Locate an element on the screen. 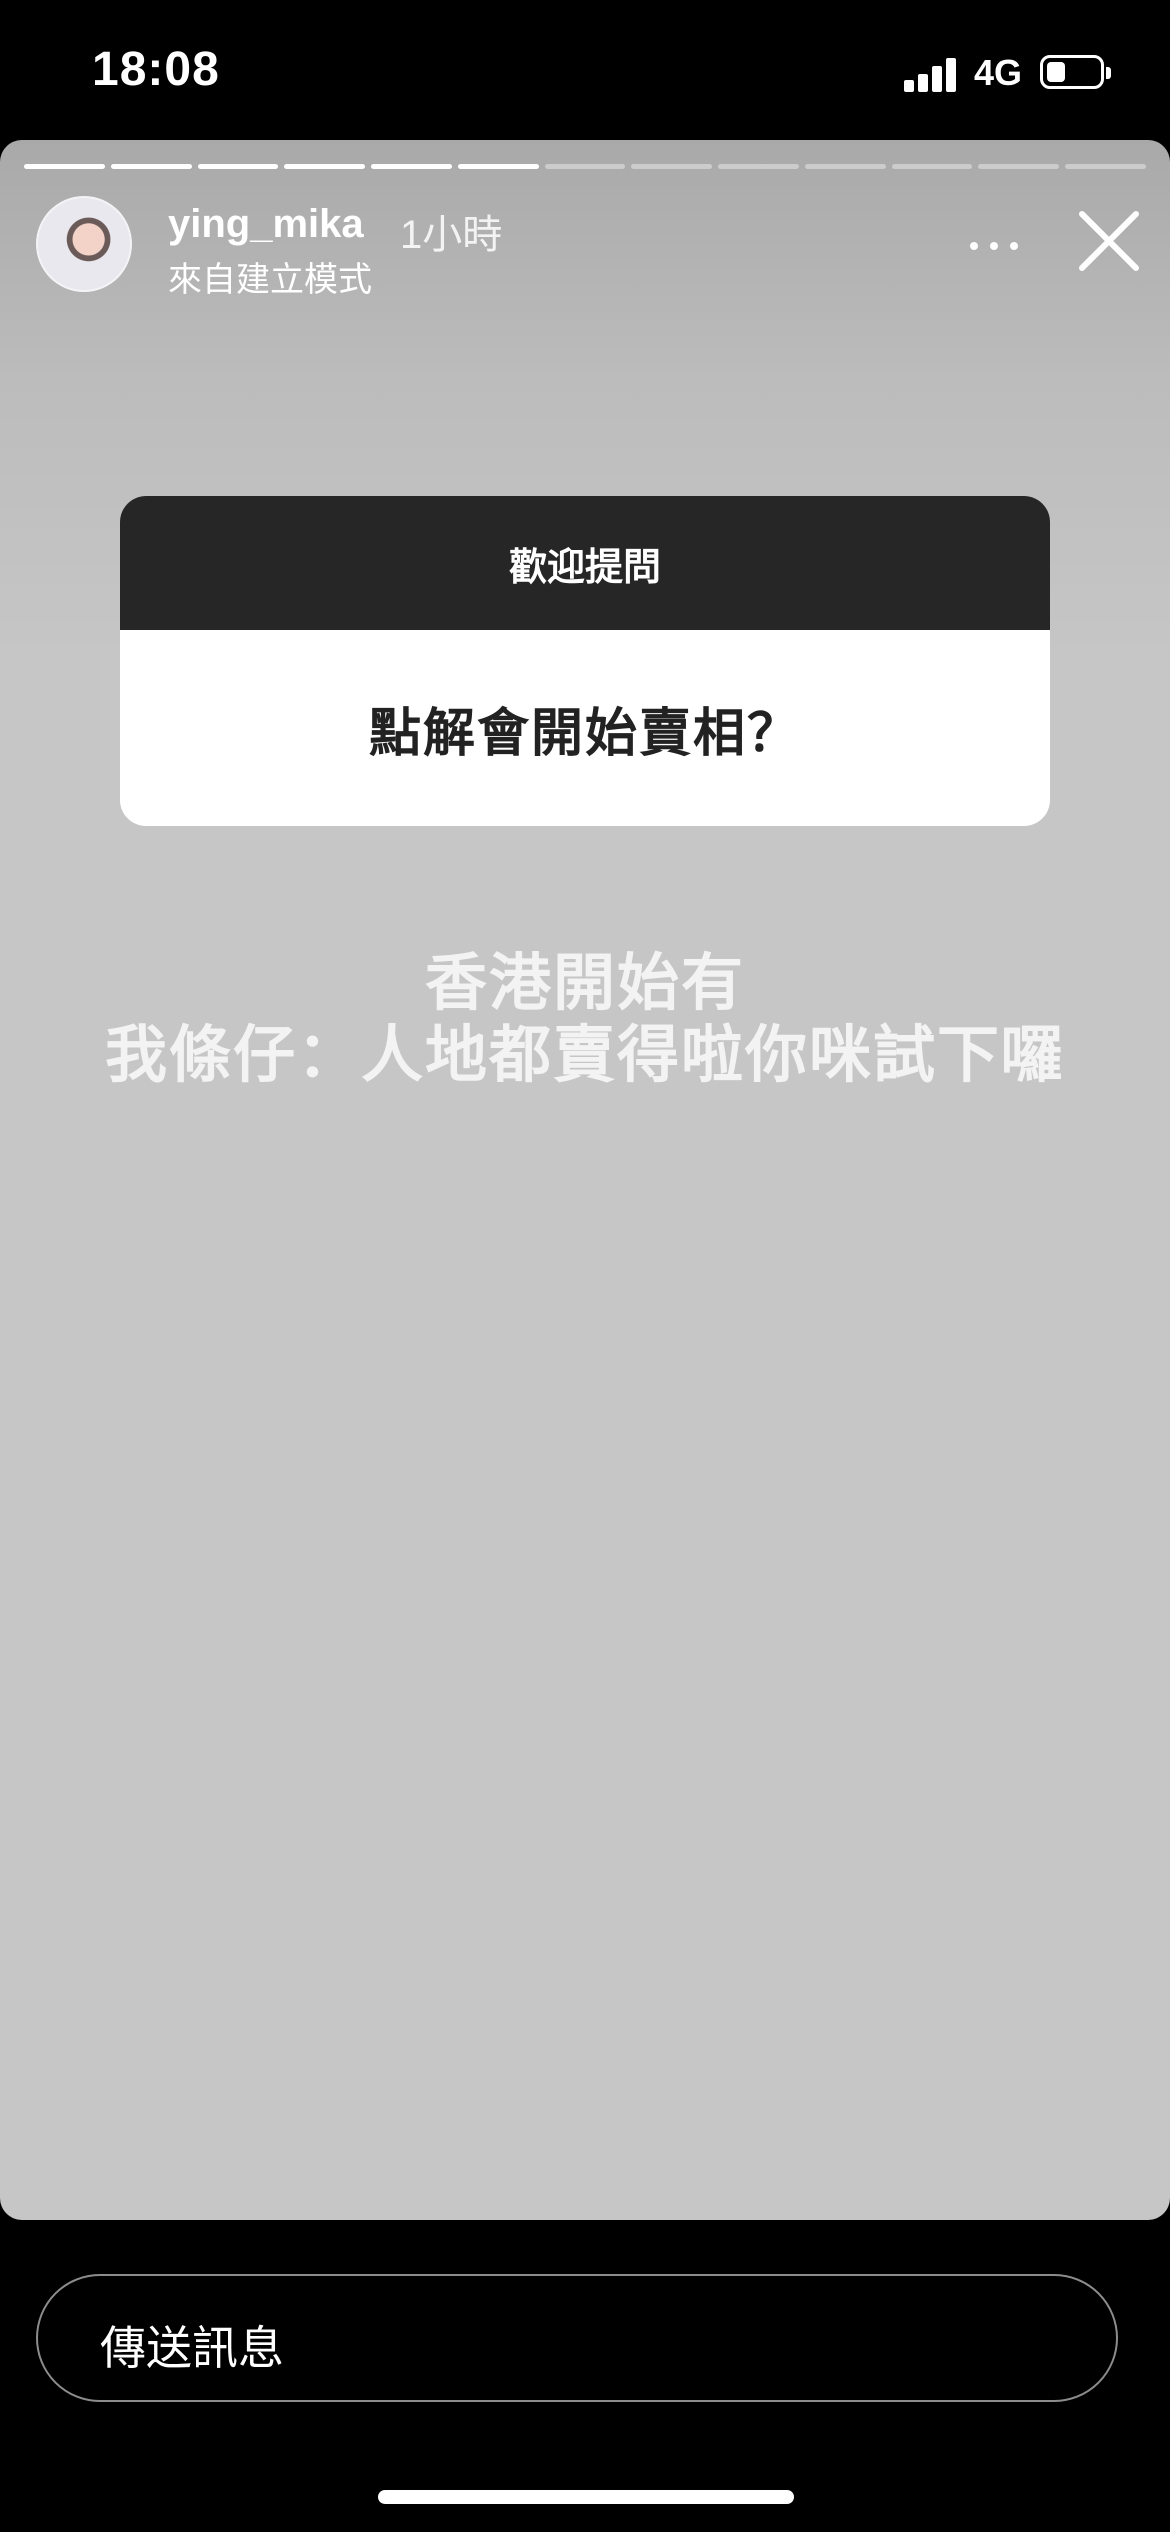 The height and width of the screenshot is (2532, 1170). story-header: ying_mika 1小時 來自建立模式 is located at coordinates (587, 247).